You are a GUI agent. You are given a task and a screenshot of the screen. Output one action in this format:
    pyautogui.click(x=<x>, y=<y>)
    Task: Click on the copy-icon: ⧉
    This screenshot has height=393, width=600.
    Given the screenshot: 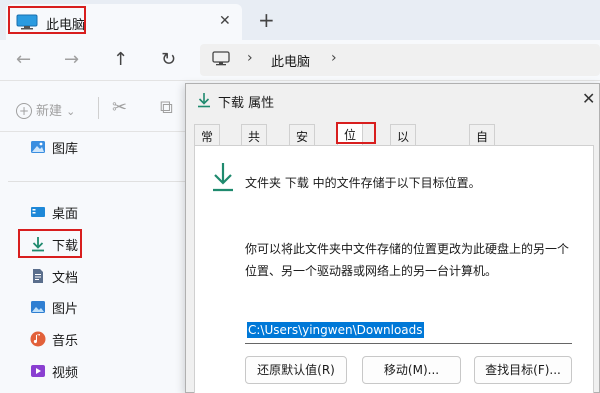 What is the action you would take?
    pyautogui.click(x=166, y=107)
    